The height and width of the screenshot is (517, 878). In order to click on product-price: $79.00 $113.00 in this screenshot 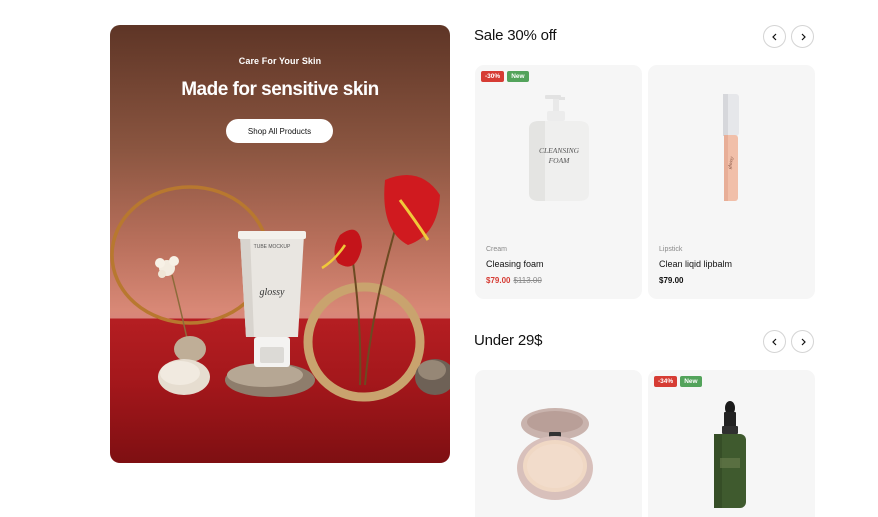, I will do `click(514, 280)`.